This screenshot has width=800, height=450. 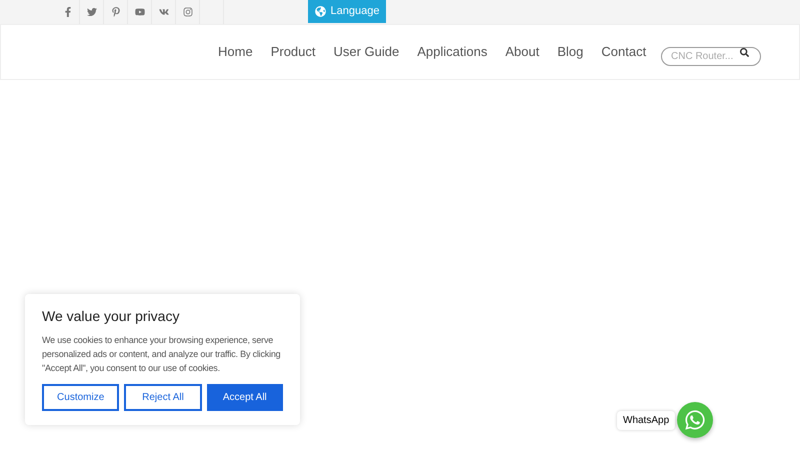 What do you see at coordinates (162, 354) in the screenshot?
I see `cookie-text: We use cookies to enhance your browsing experience, serve personalized ads or content, and analyze our traffic. By clicking "Accept All", you consent to our use of cookies.` at bounding box center [162, 354].